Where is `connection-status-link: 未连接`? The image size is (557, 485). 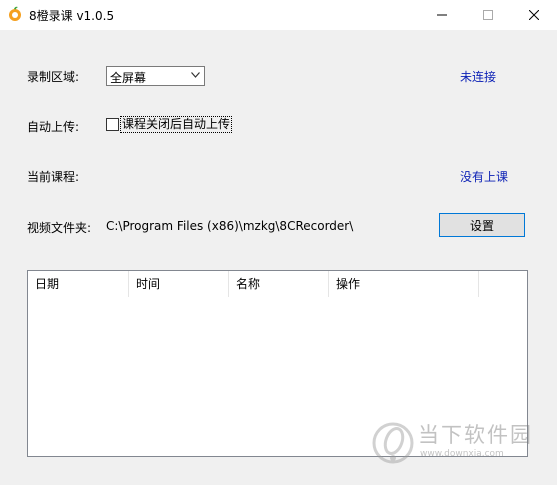 connection-status-link: 未连接 is located at coordinates (478, 76).